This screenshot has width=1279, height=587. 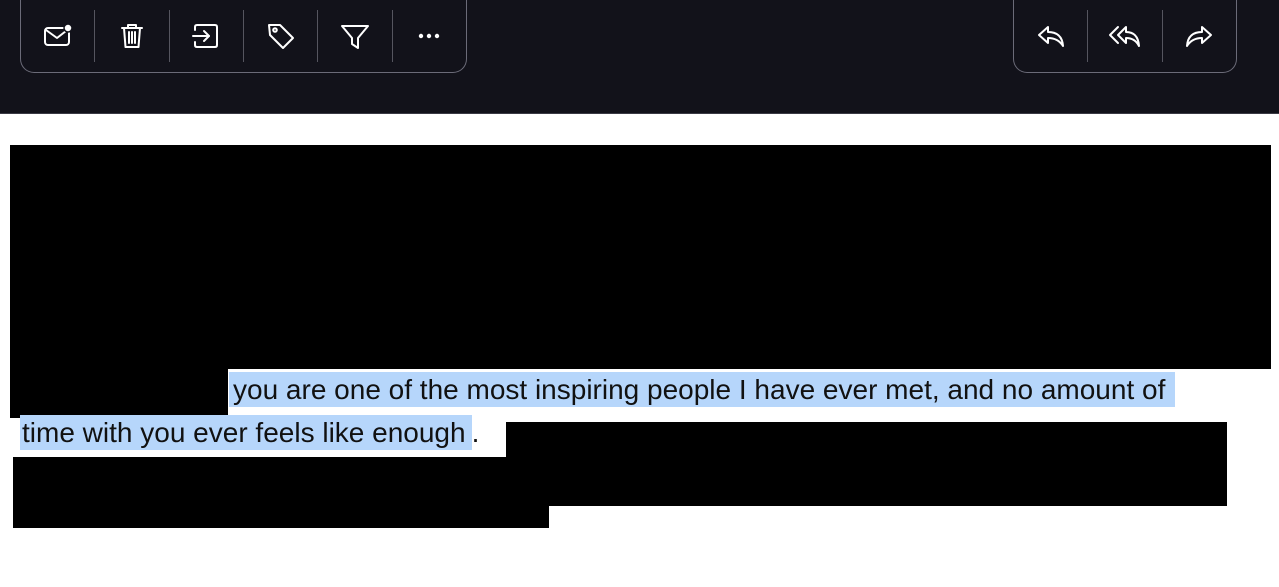 I want to click on delete-button, so click(x=131, y=36).